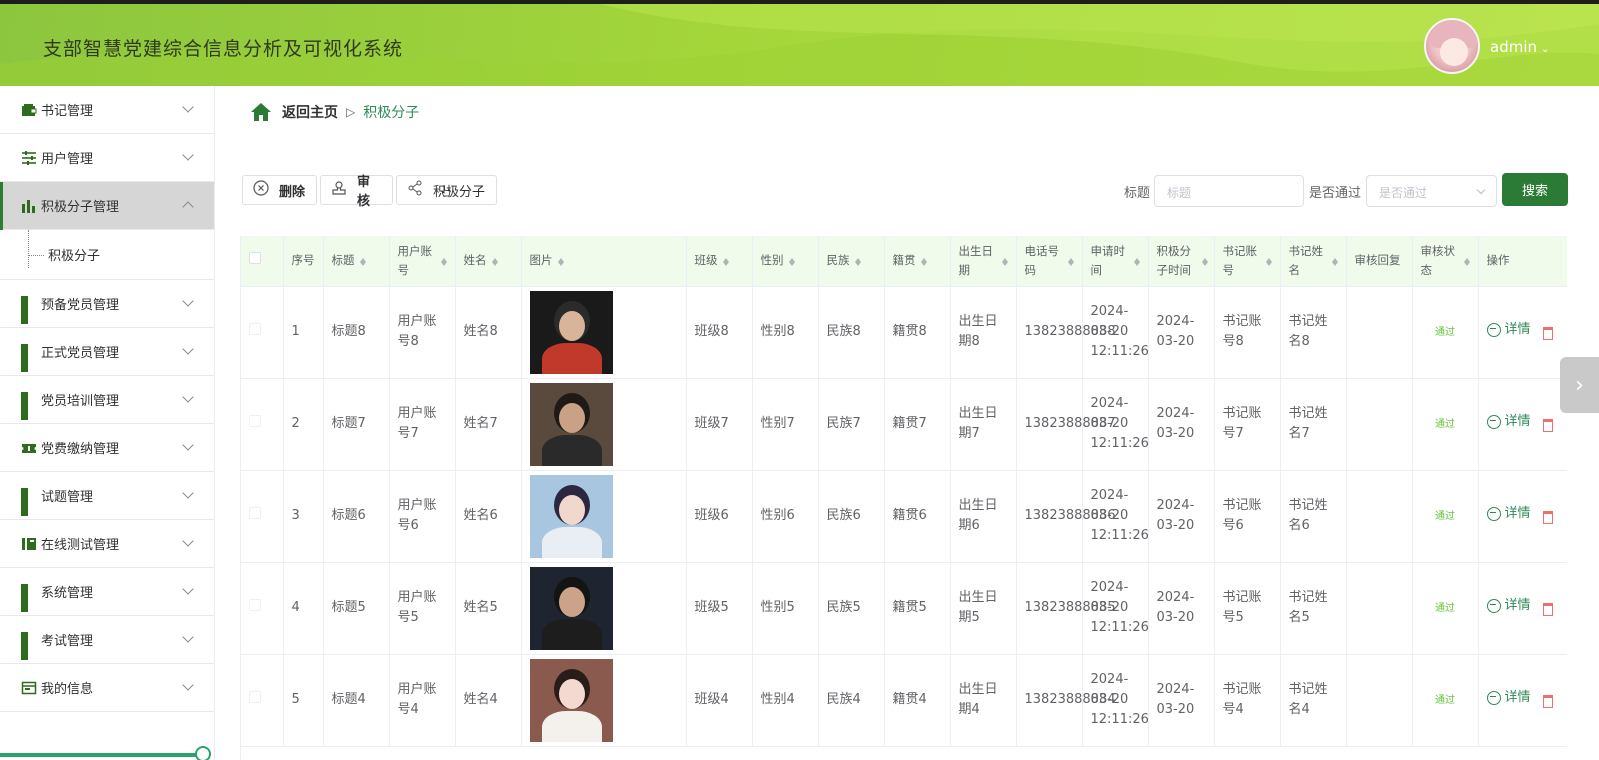  What do you see at coordinates (1049, 261) in the screenshot?
I see `column-header: 电话号码` at bounding box center [1049, 261].